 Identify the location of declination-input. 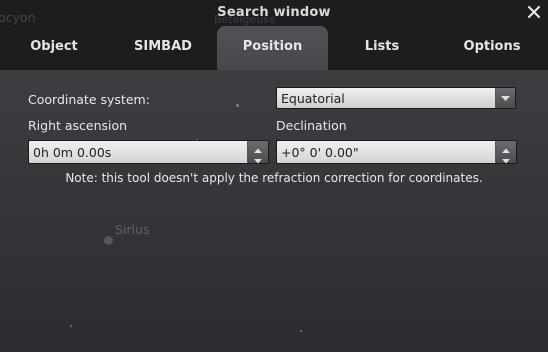
(385, 152).